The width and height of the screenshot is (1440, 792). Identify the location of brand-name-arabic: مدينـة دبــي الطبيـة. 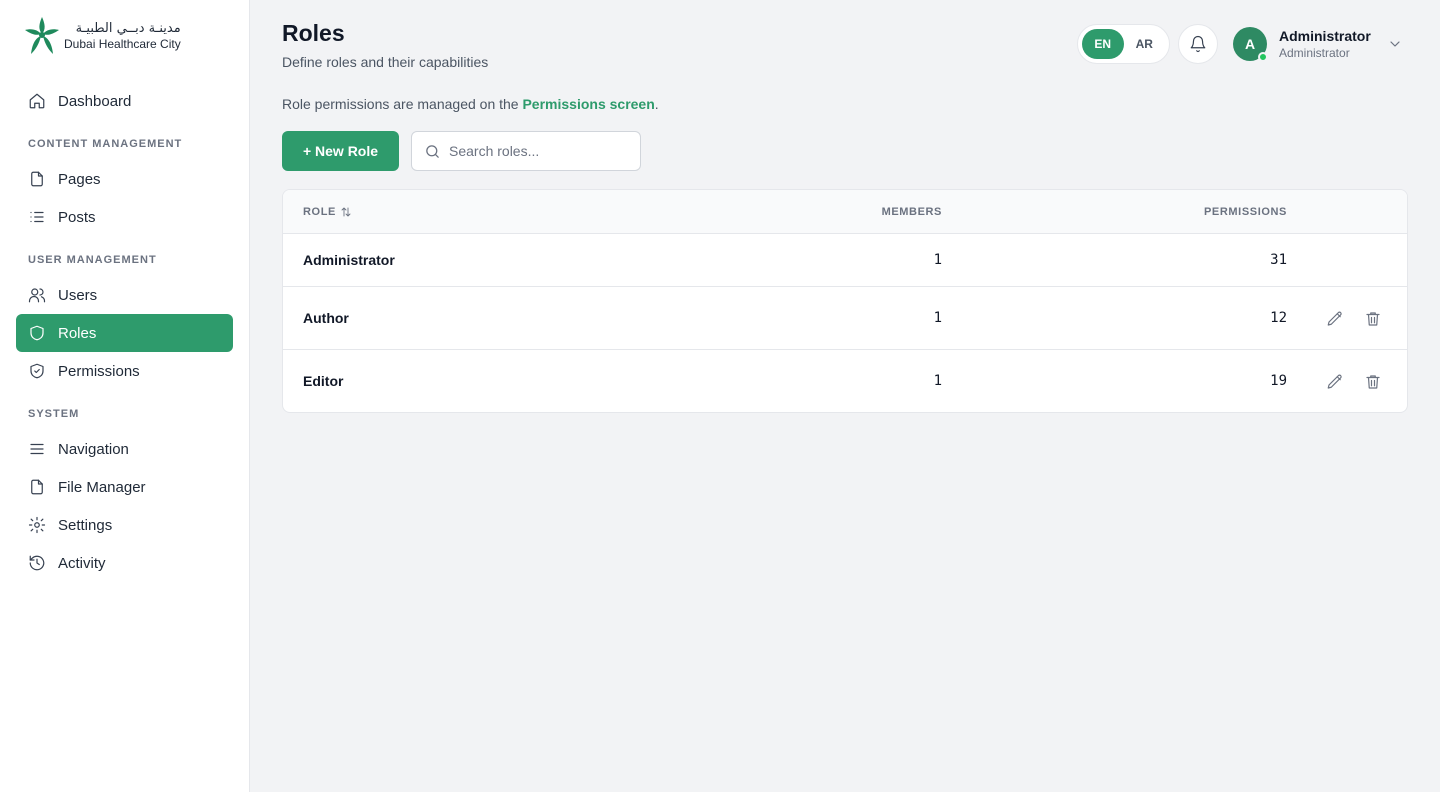
(128, 28).